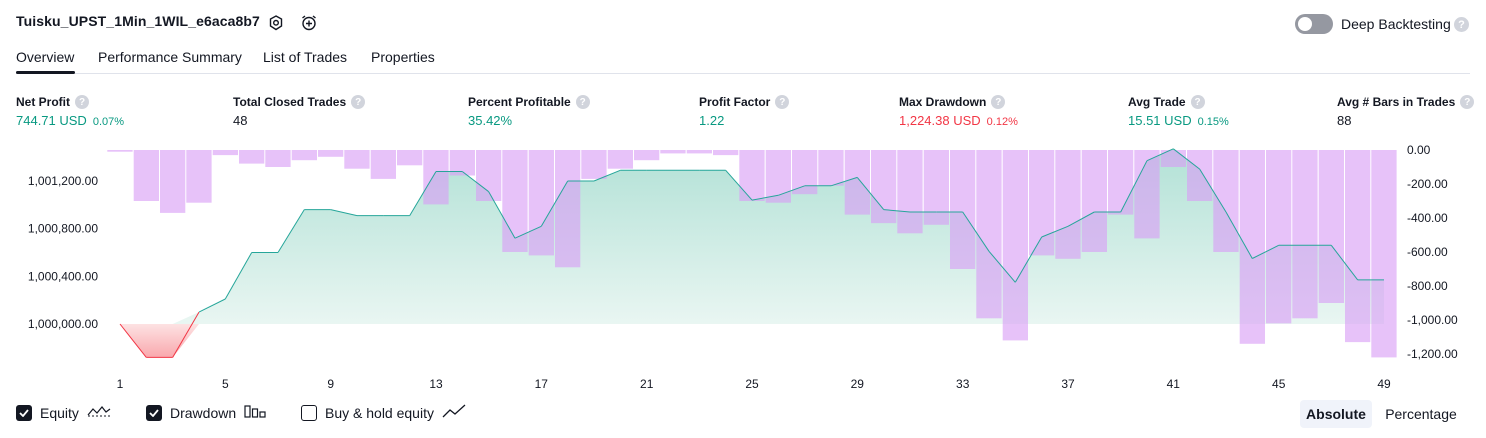  What do you see at coordinates (752, 341) in the screenshot?
I see `equity-loss-area` at bounding box center [752, 341].